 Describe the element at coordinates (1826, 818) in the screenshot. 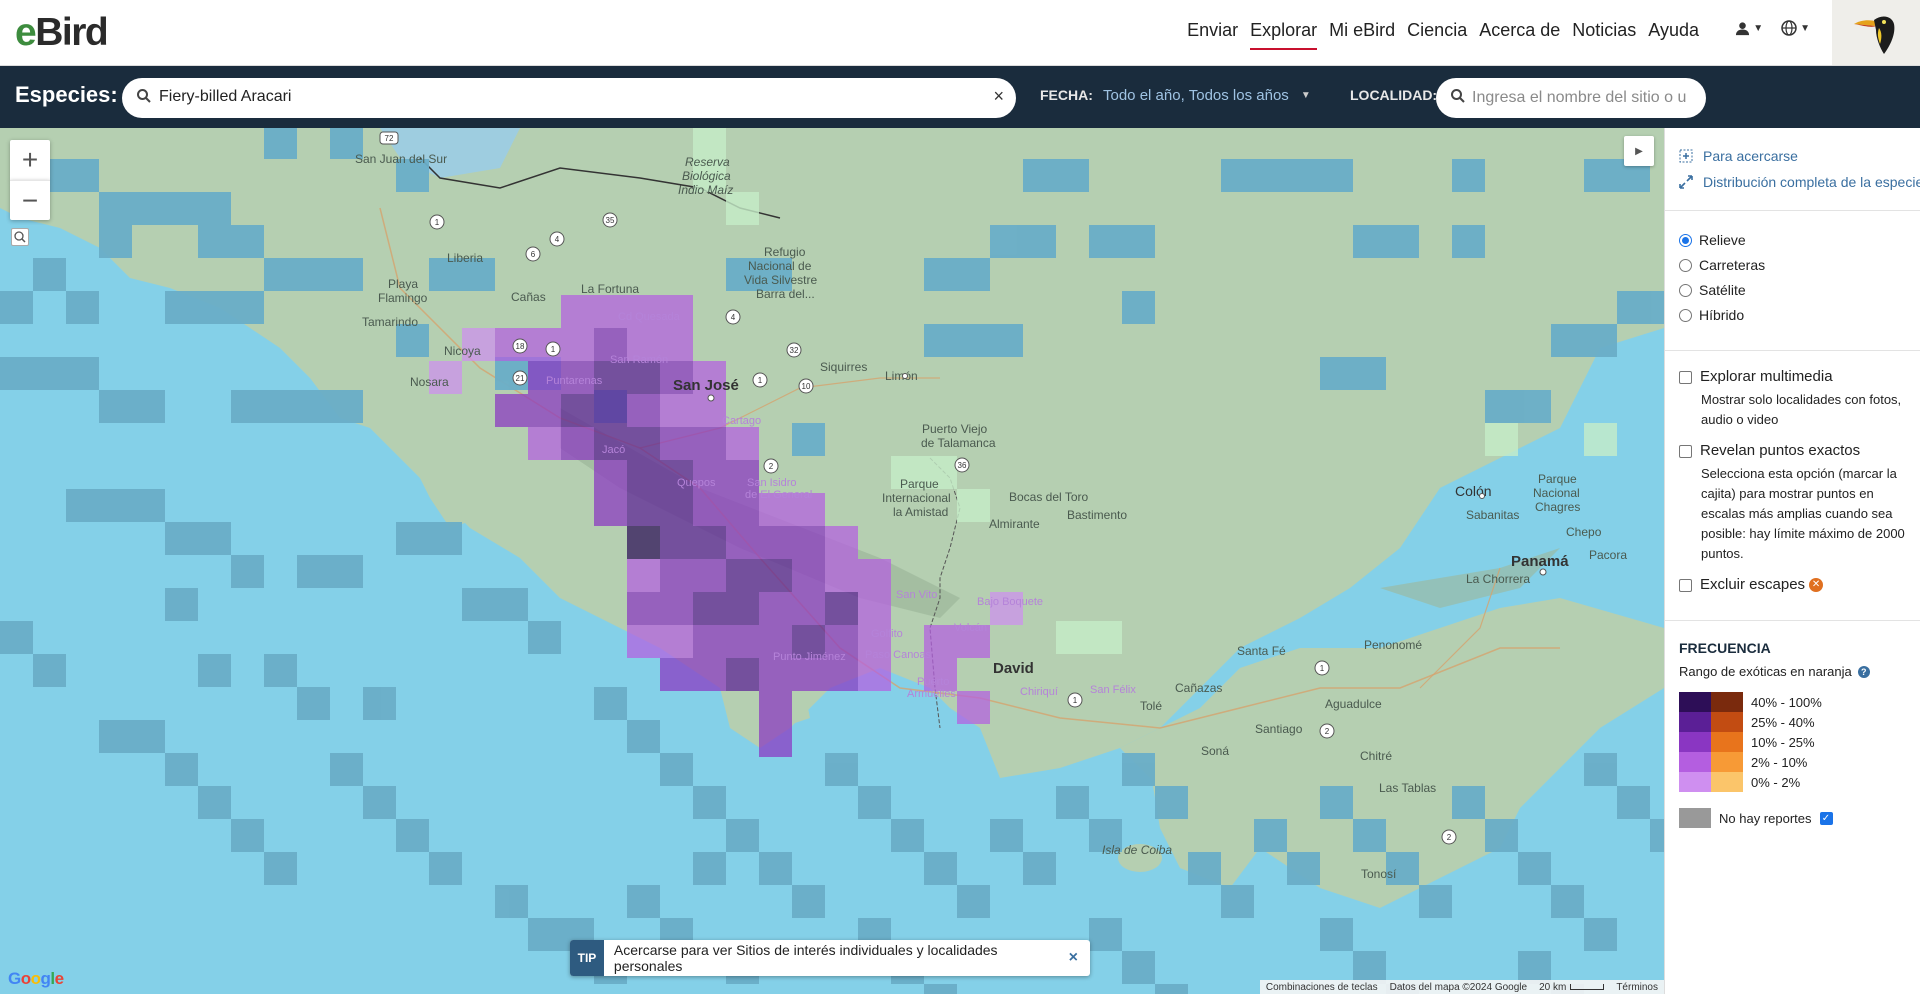

I see `no-reports-checkbox: ✓` at that location.